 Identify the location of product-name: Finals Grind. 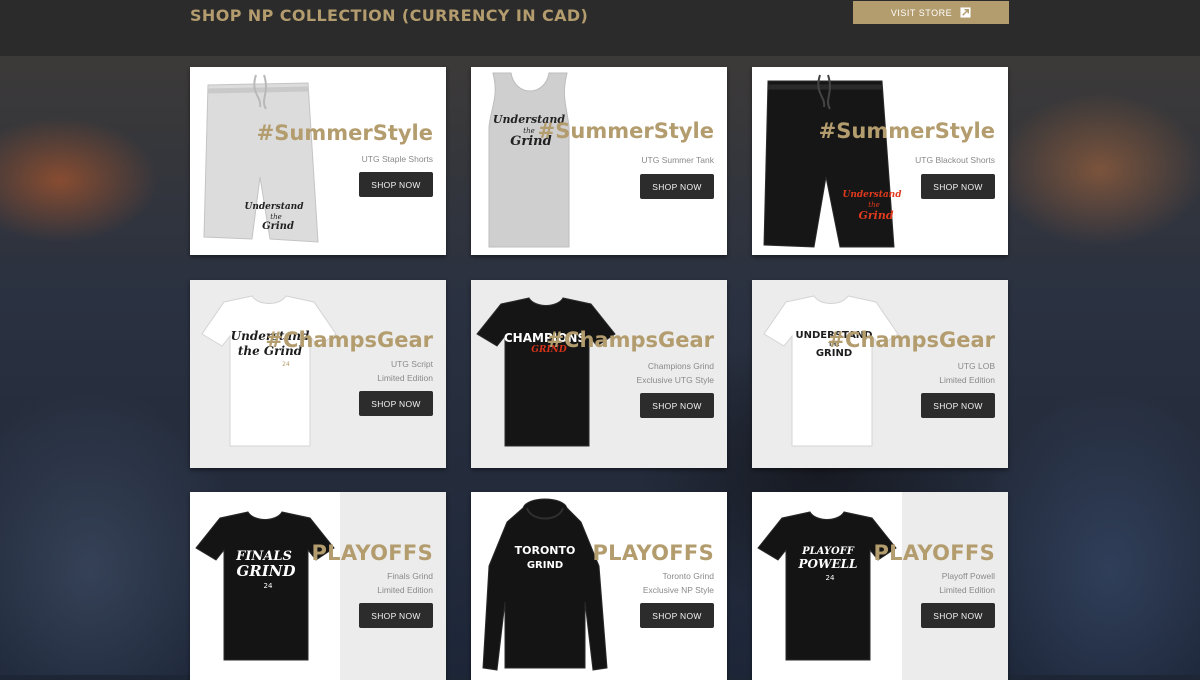
(410, 576).